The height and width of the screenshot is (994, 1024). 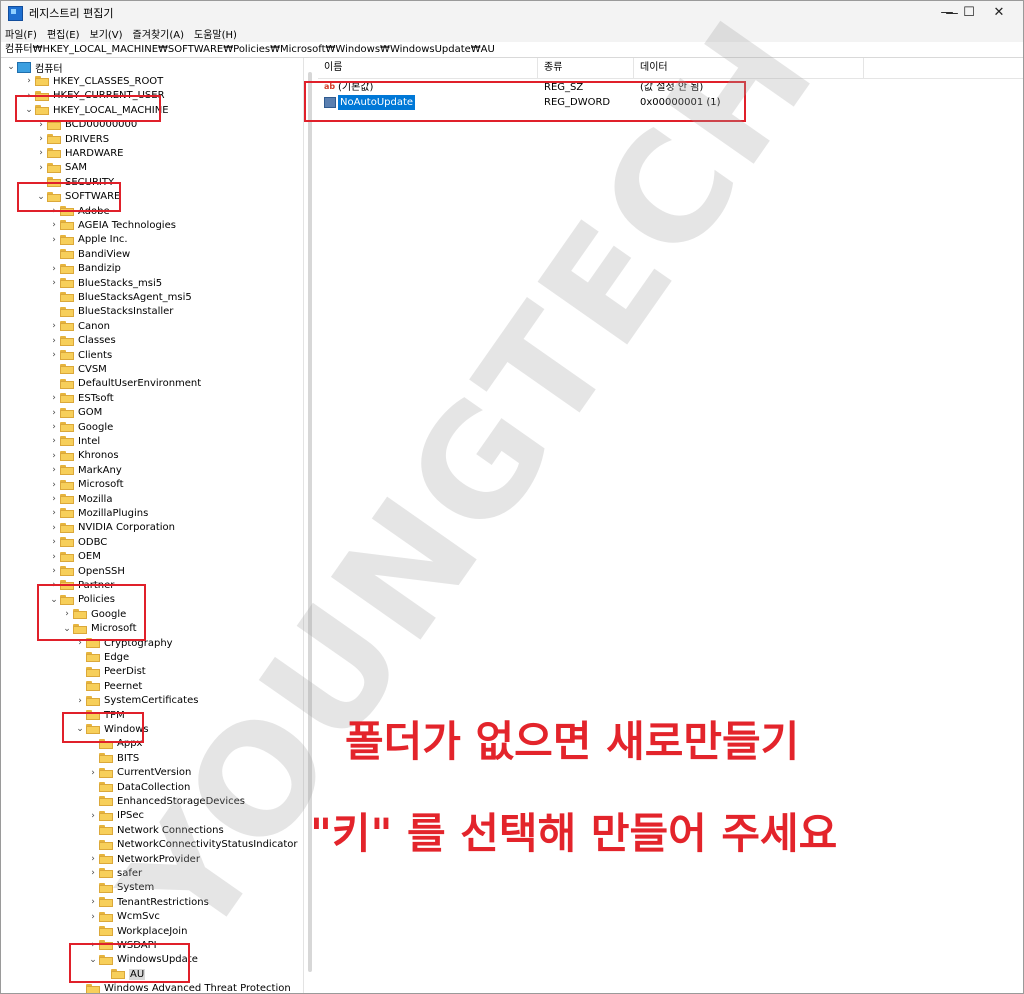 I want to click on tree-item: Appx, so click(x=114, y=744).